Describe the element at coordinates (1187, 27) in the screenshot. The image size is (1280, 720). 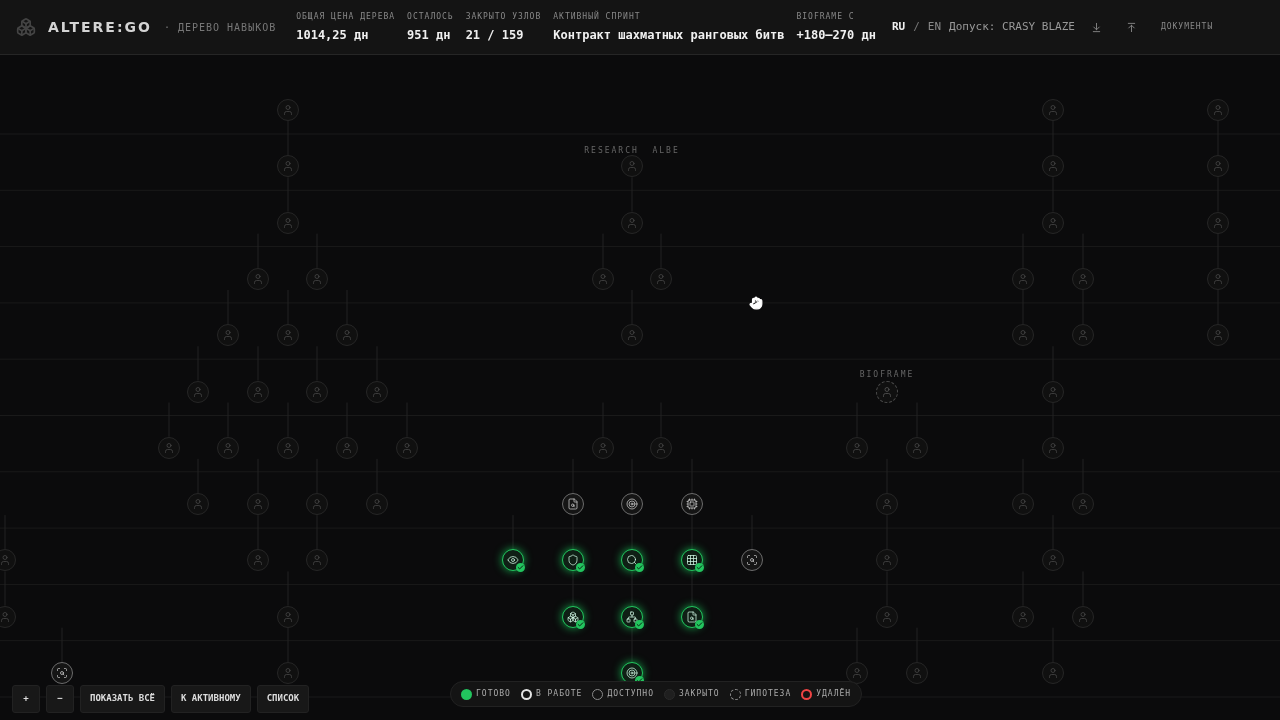
I see `documents-link: ДОКУМЕНТЫ` at that location.